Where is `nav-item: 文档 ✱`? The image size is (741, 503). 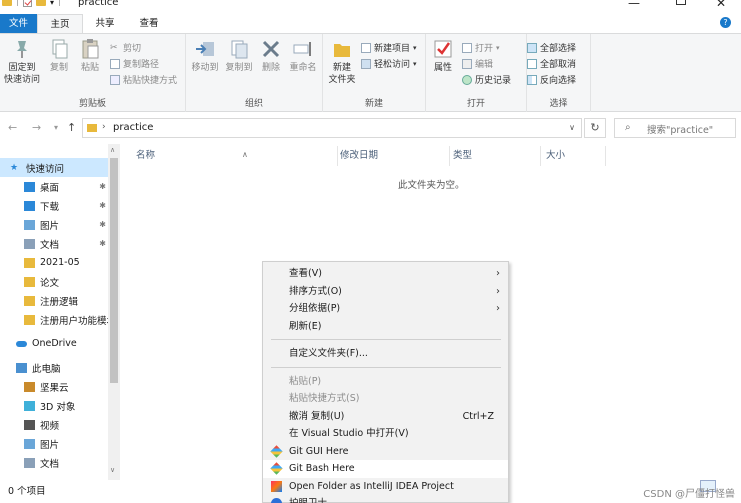
nav-item: 文档 ✱ is located at coordinates (54, 243).